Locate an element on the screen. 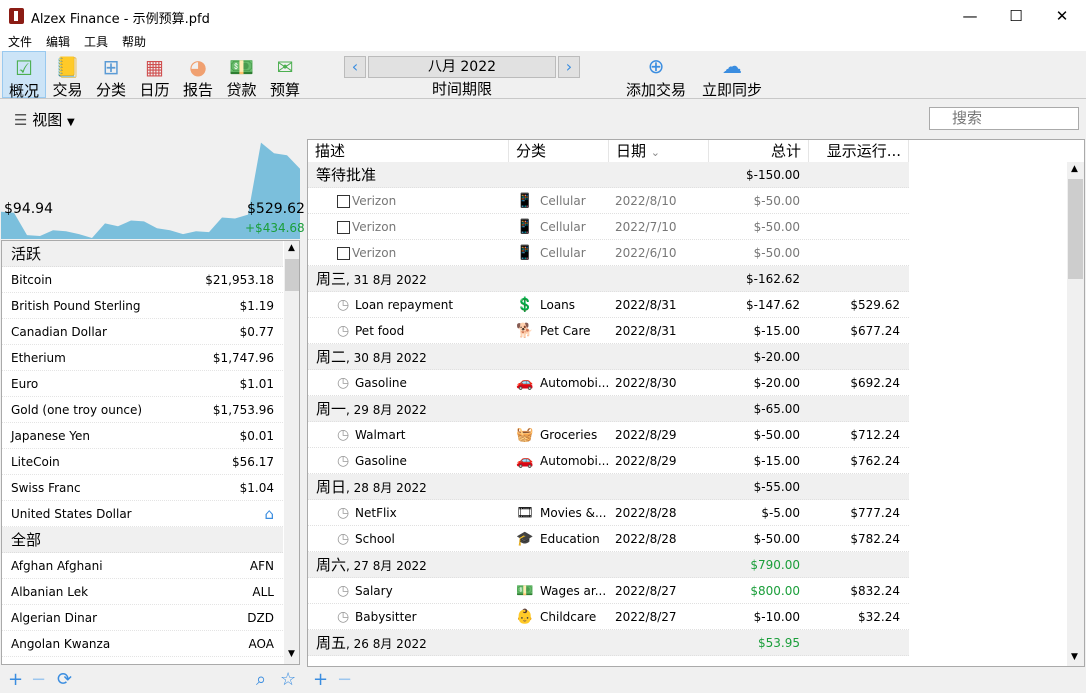  account-item: Canadian Dollar $0.77 is located at coordinates (142, 332).